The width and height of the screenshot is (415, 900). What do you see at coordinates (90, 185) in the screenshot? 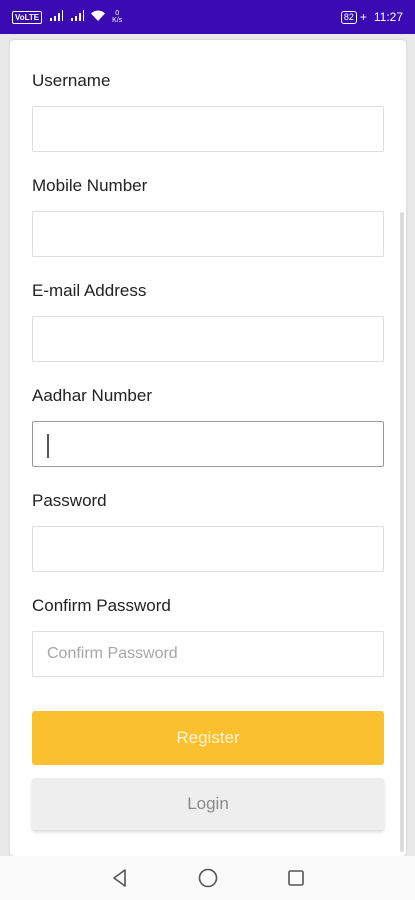
I see `mobile-number-label: Mobile Number` at bounding box center [90, 185].